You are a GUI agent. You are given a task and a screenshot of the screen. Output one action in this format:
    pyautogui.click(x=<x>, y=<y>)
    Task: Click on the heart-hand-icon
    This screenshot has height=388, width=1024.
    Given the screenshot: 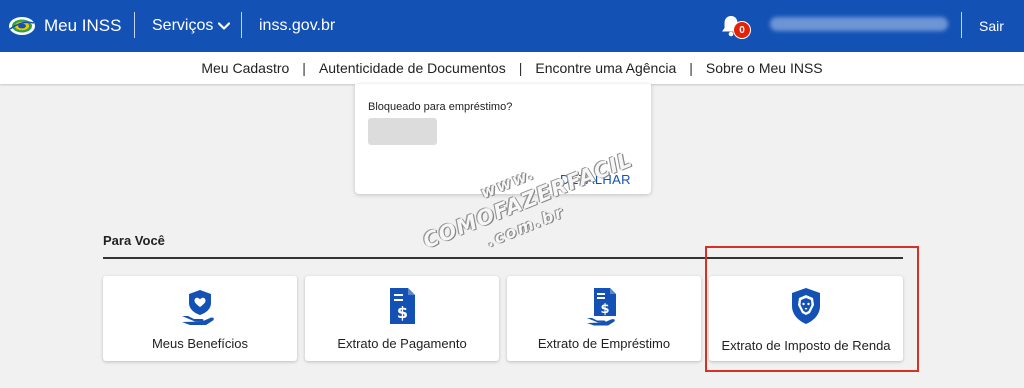 What is the action you would take?
    pyautogui.click(x=200, y=306)
    